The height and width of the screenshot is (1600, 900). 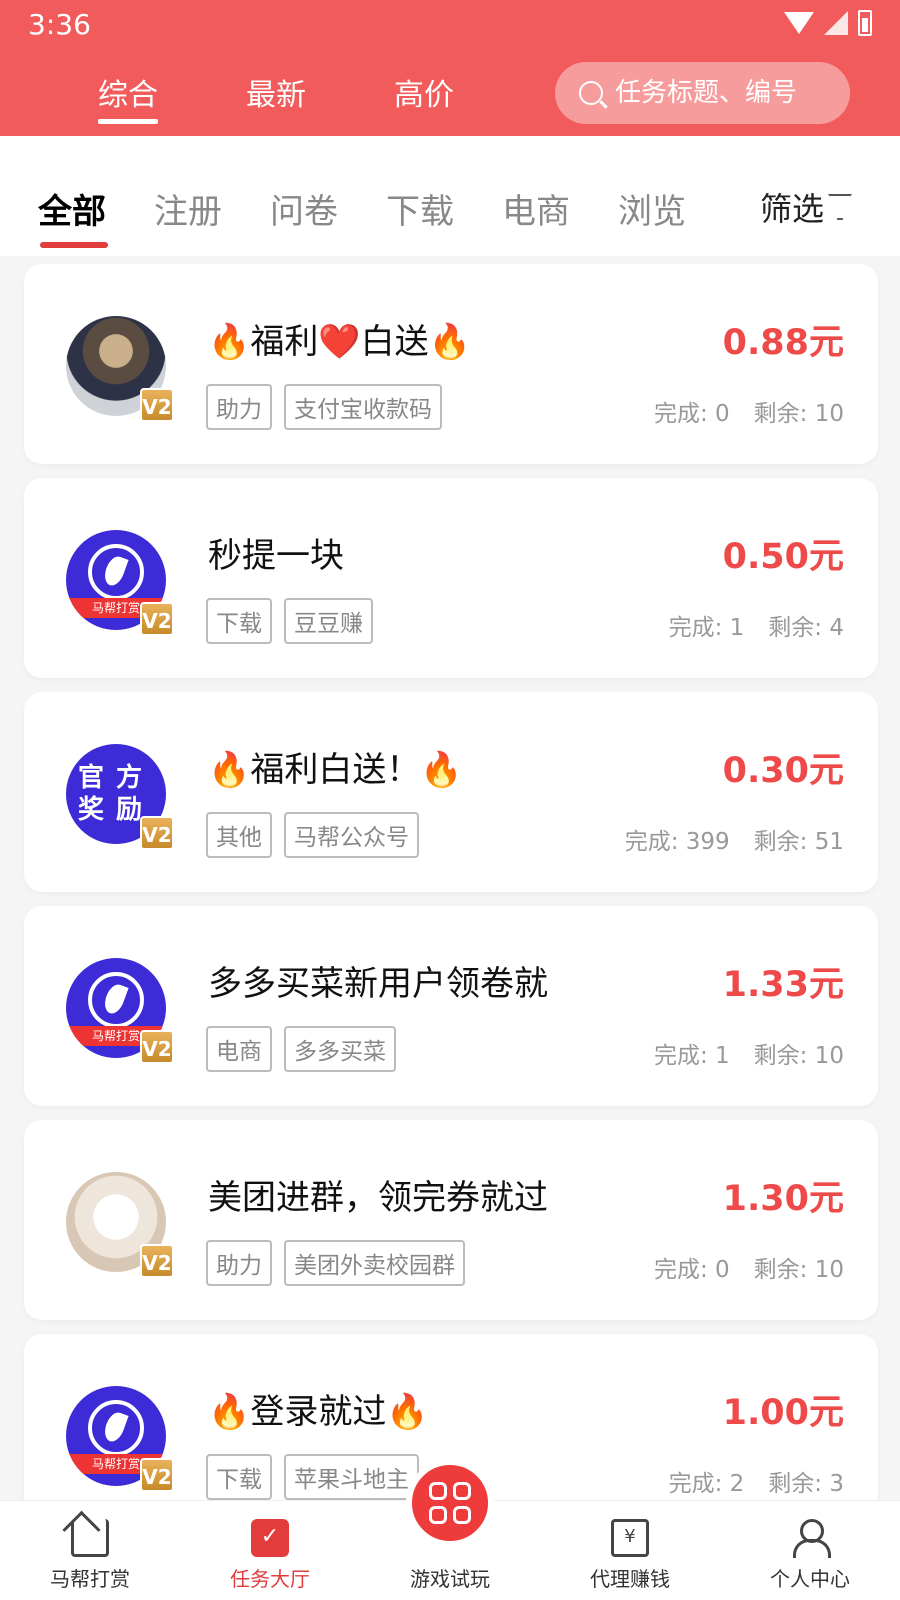 I want to click on nav-task-hall: 任务大厅, so click(x=270, y=1550).